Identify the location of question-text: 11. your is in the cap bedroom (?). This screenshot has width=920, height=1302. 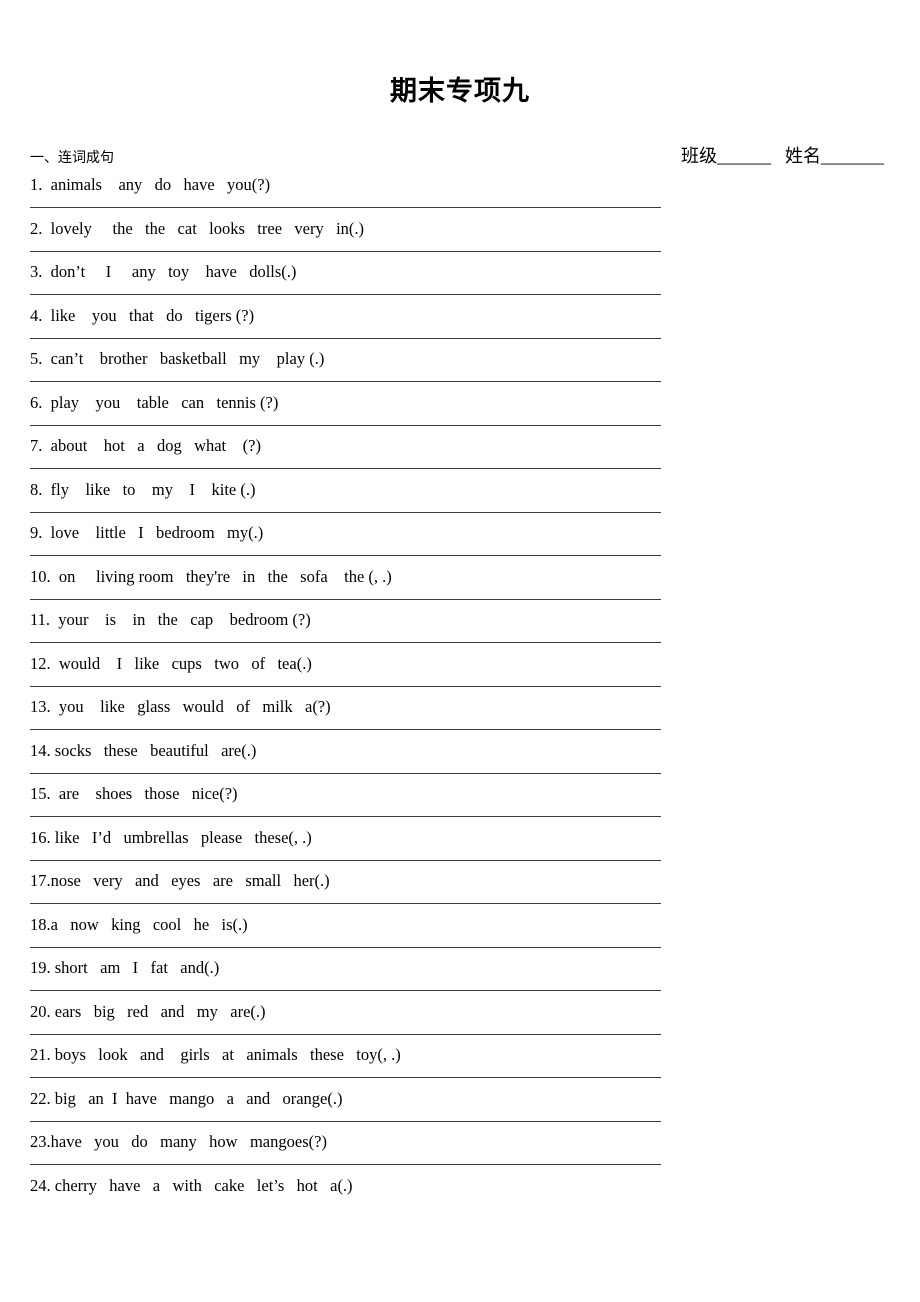
(170, 619).